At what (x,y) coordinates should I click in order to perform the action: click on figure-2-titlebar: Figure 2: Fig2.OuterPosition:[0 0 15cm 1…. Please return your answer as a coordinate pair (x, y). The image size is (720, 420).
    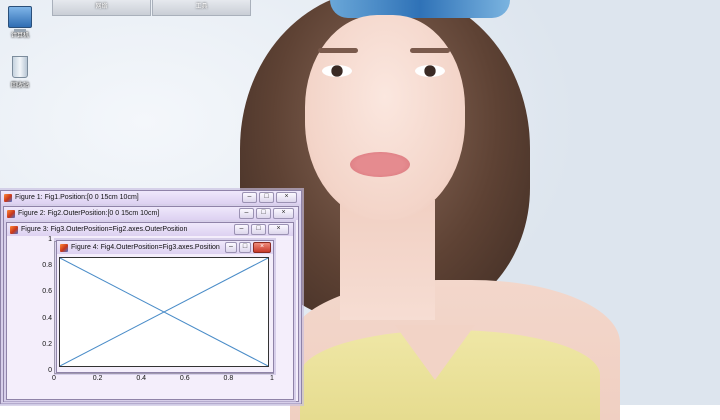
    Looking at the image, I should click on (151, 213).